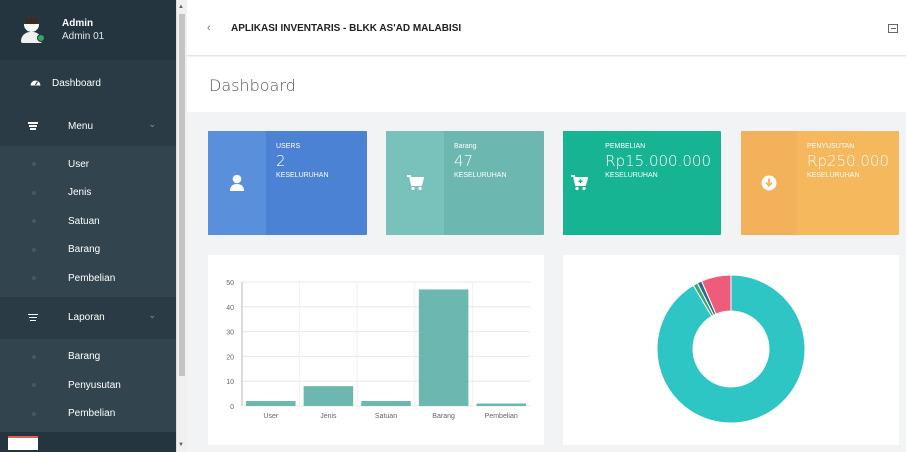 Image resolution: width=906 pixels, height=452 pixels. Describe the element at coordinates (893, 28) in the screenshot. I see `logout-icon` at that location.